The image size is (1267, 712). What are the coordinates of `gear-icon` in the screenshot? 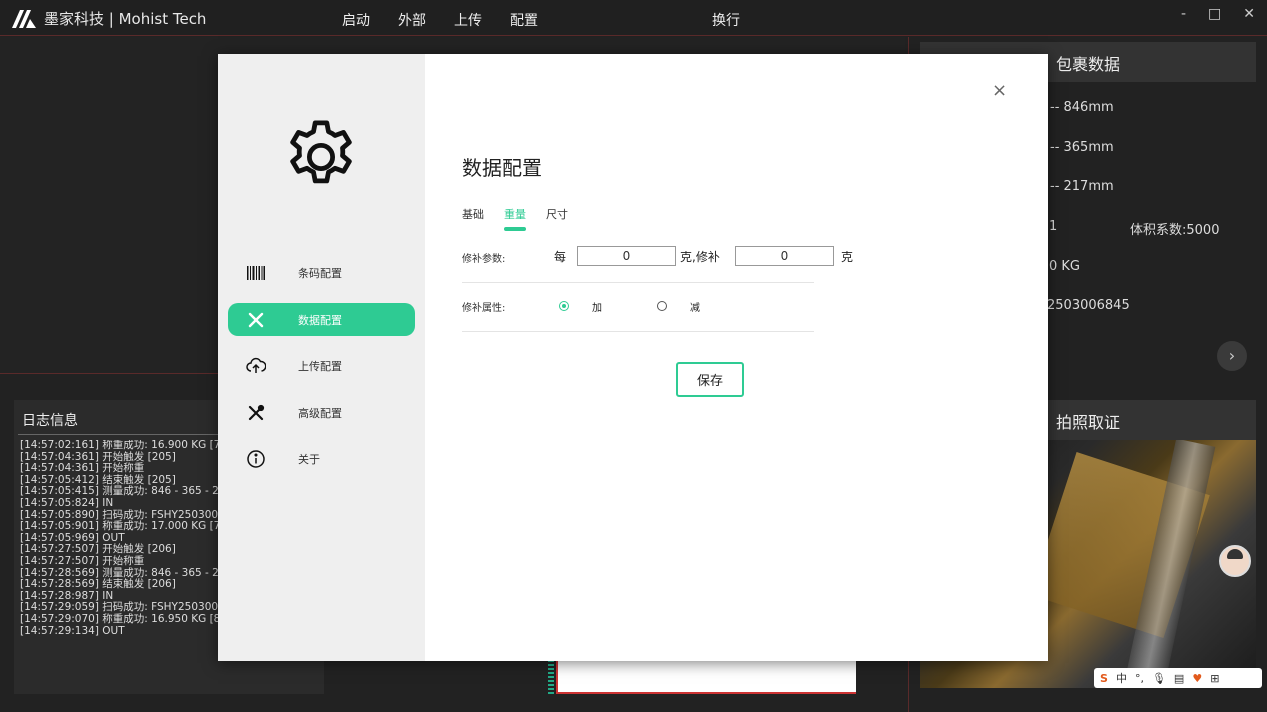 It's located at (321, 152).